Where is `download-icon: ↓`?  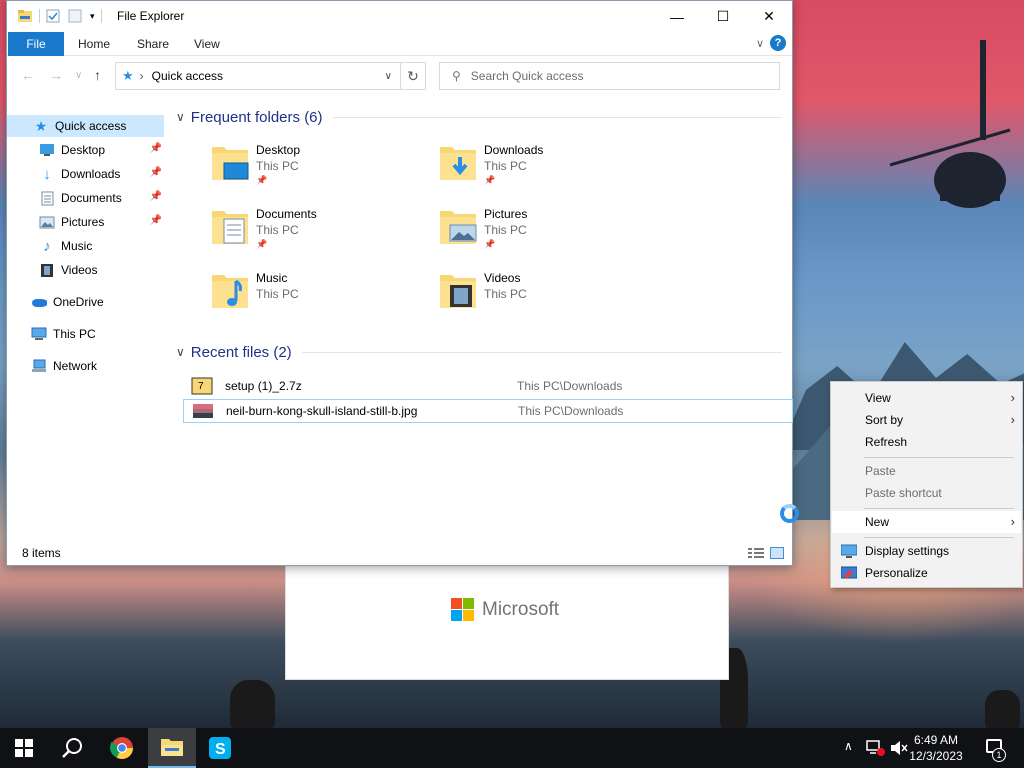 download-icon: ↓ is located at coordinates (47, 174).